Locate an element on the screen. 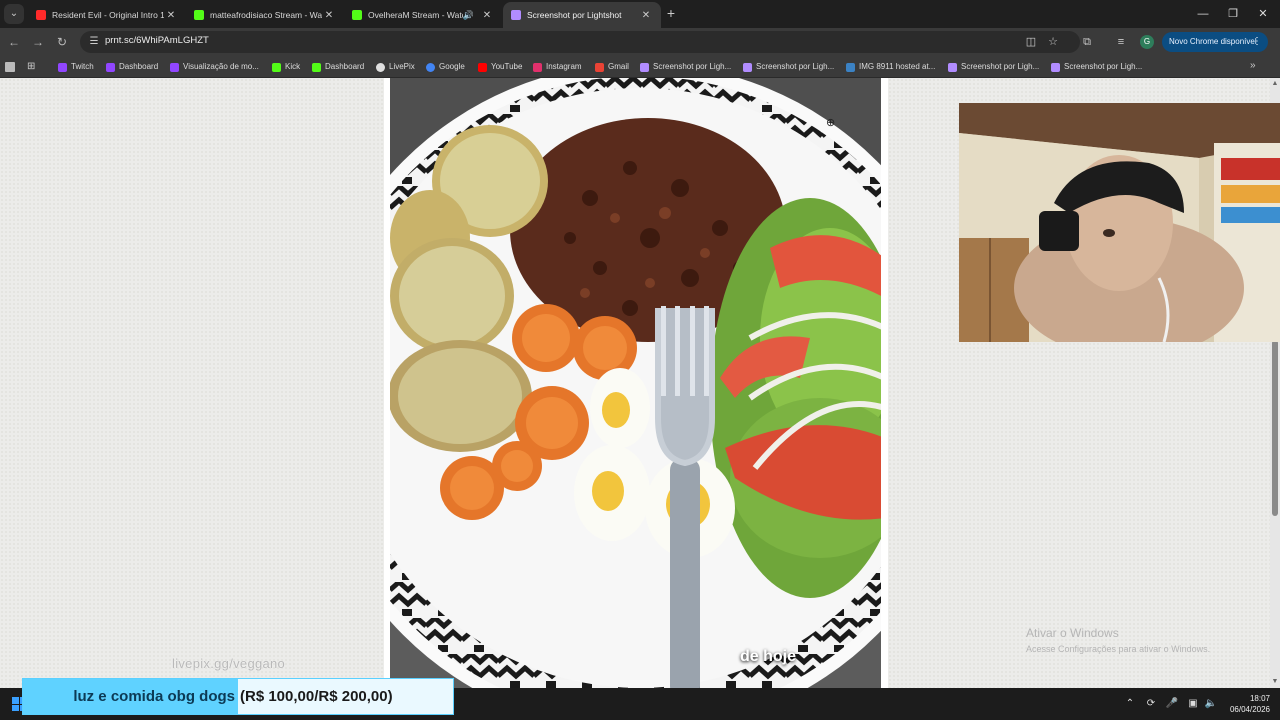 This screenshot has width=1280, height=720. bookmark-twitch: Twitch is located at coordinates (76, 67).